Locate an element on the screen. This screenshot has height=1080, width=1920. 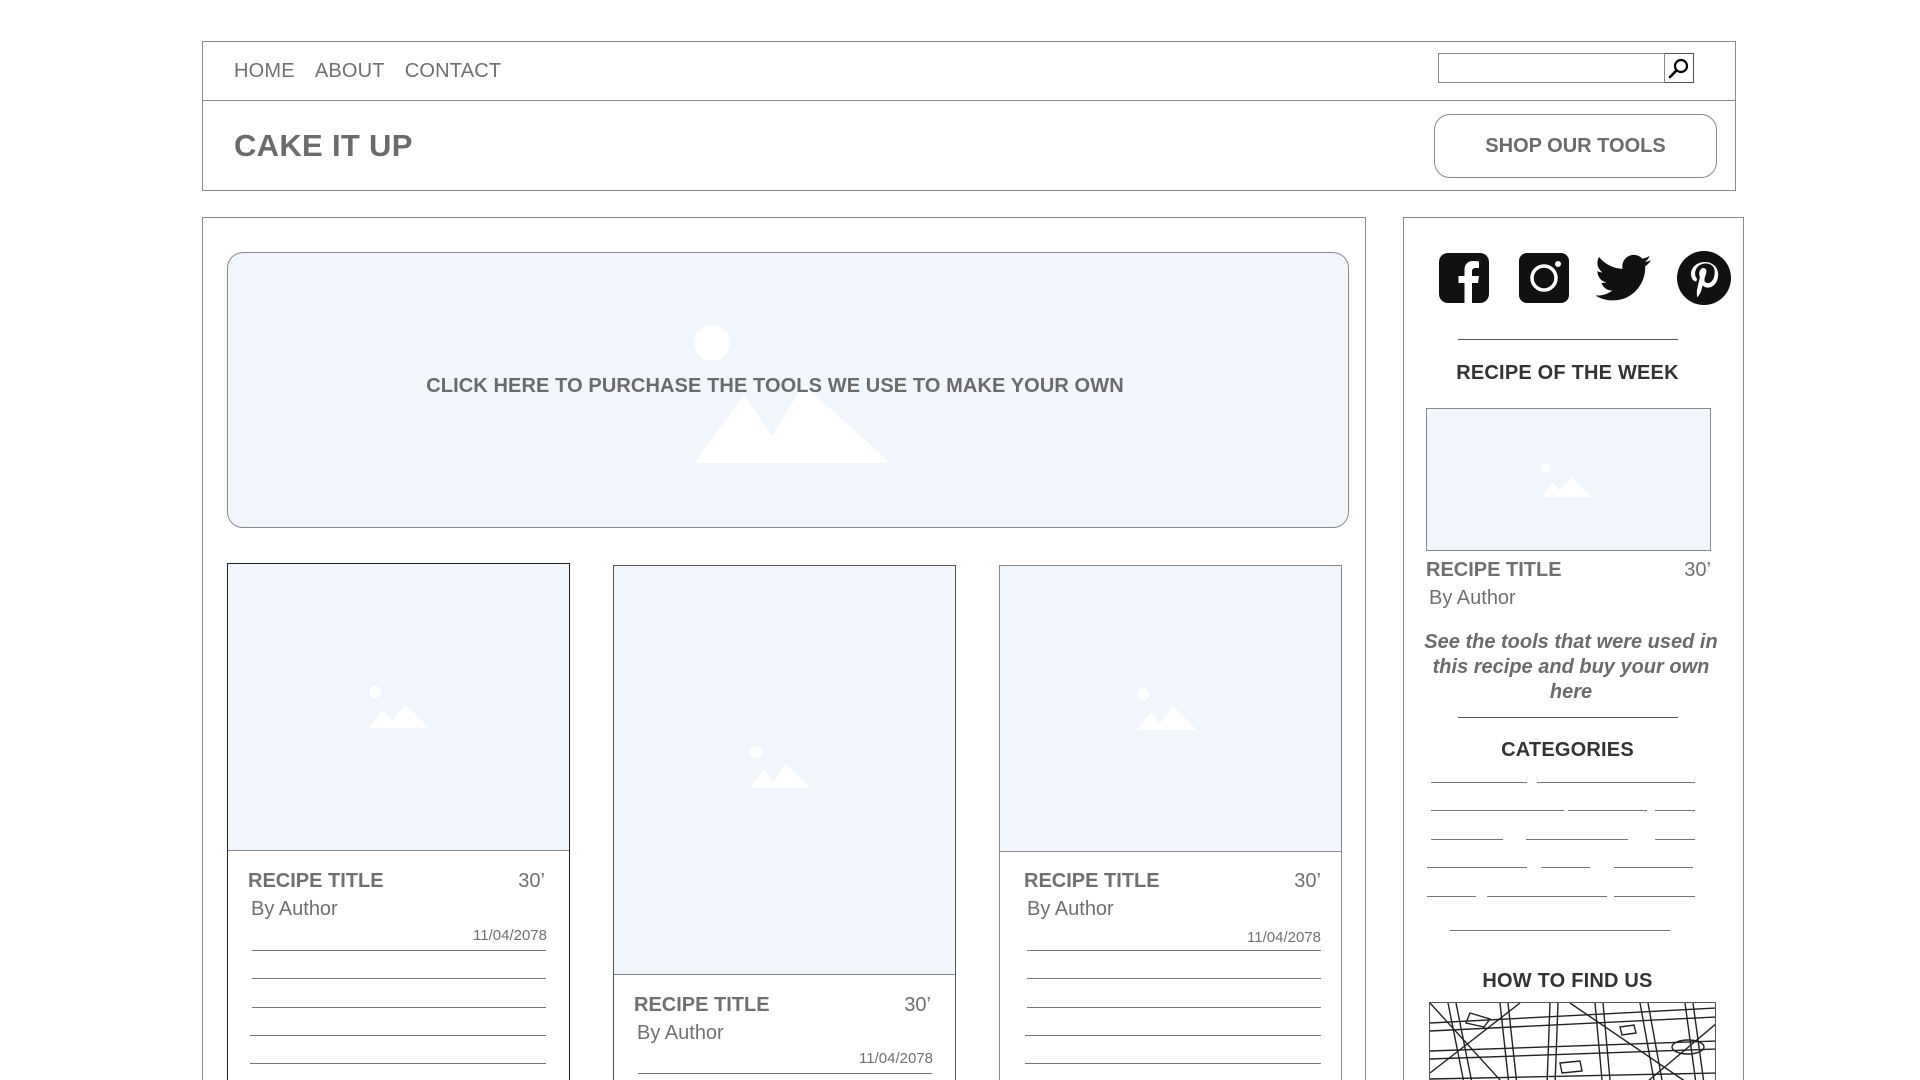
social-links is located at coordinates (1584, 278).